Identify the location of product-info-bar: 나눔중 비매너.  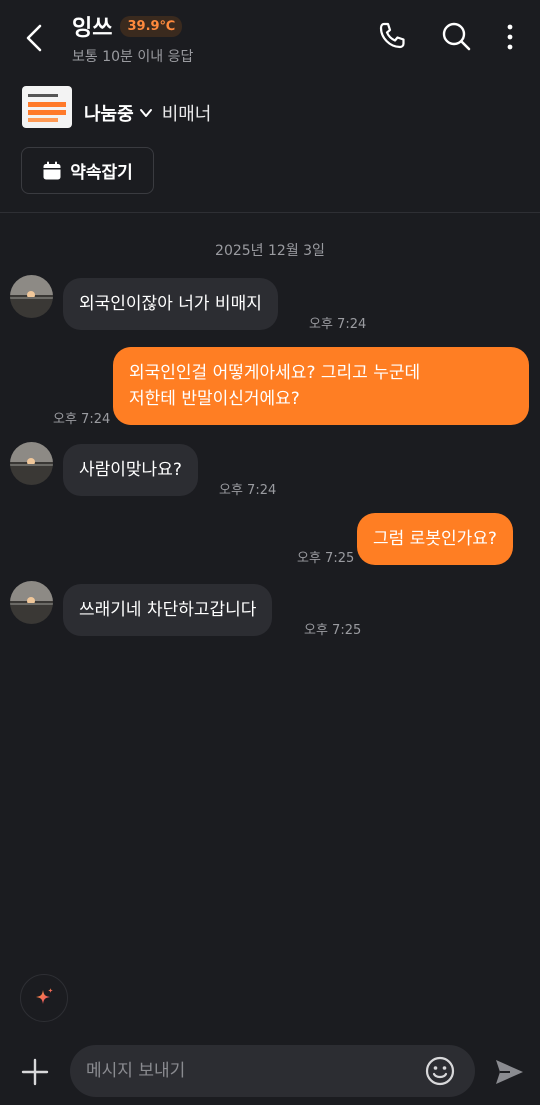
(270, 109).